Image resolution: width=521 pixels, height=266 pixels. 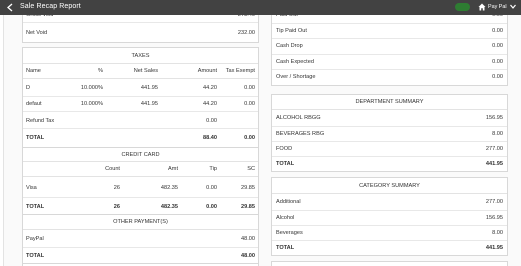 I want to click on cash-row: Paid Out 0.00, so click(x=389, y=19).